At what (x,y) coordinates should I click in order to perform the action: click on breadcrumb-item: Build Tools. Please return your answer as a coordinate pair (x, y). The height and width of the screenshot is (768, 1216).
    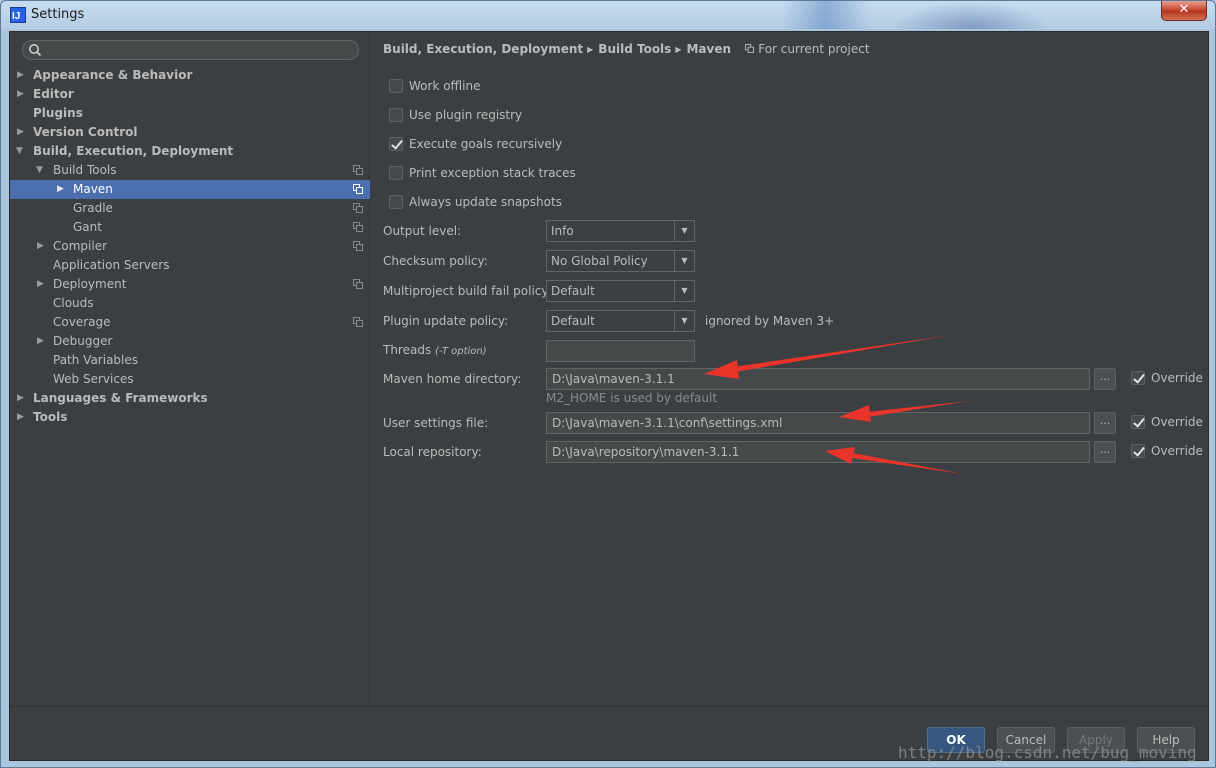
    Looking at the image, I should click on (635, 49).